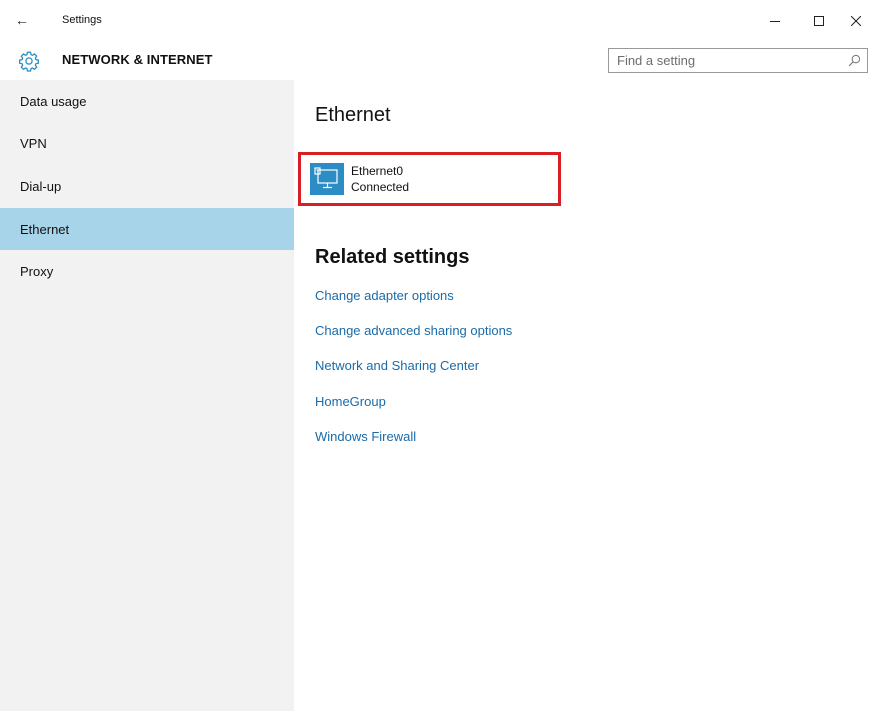 Image resolution: width=870 pixels, height=711 pixels. I want to click on search-input, so click(721, 60).